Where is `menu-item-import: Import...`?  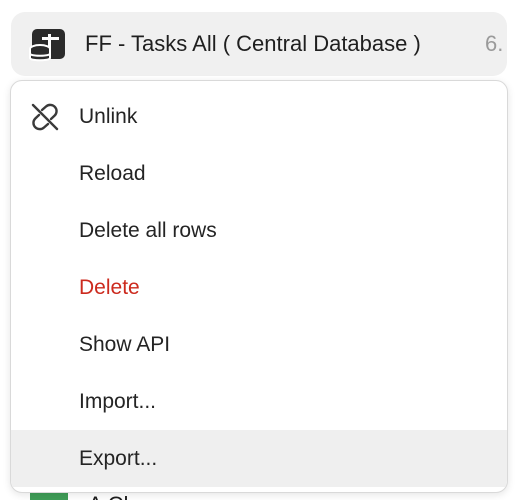 menu-item-import: Import... is located at coordinates (259, 401).